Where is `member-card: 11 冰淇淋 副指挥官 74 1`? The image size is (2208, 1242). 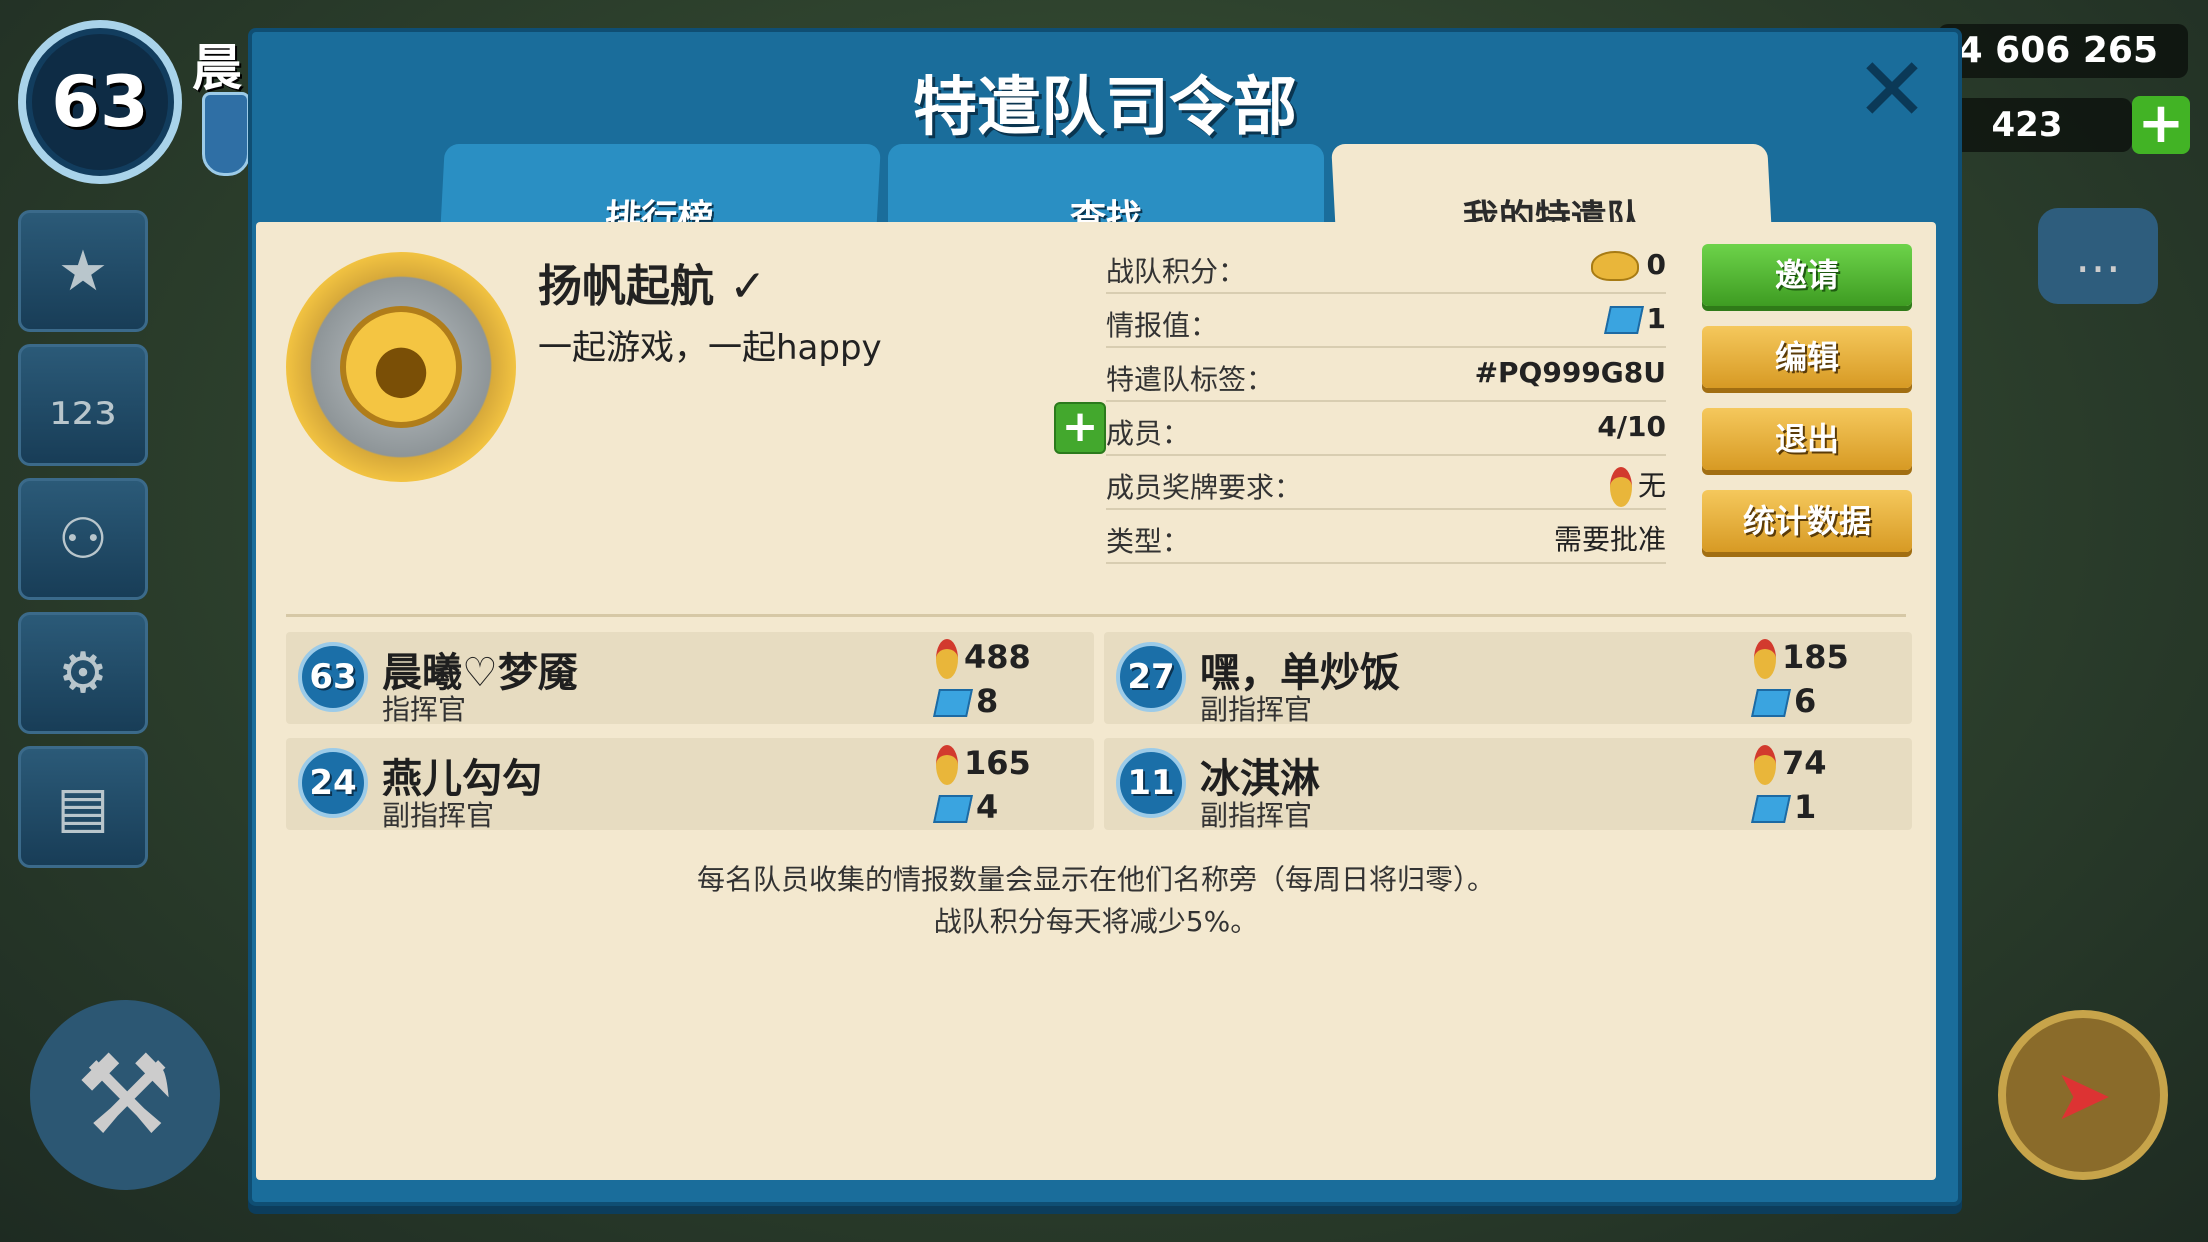 member-card: 11 冰淇淋 副指挥官 74 1 is located at coordinates (1508, 785).